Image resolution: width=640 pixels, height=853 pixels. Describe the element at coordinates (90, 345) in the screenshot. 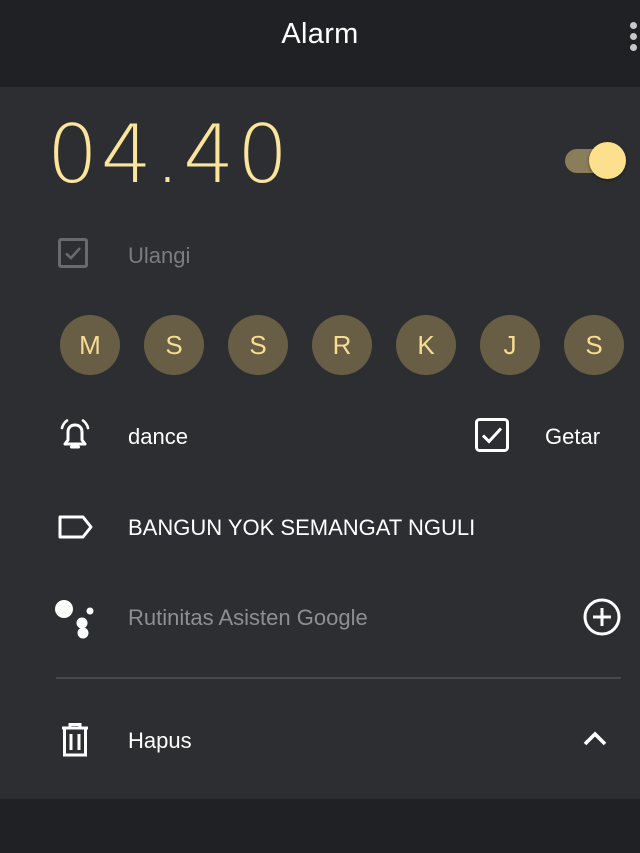

I see `day-chip-monday: M` at that location.